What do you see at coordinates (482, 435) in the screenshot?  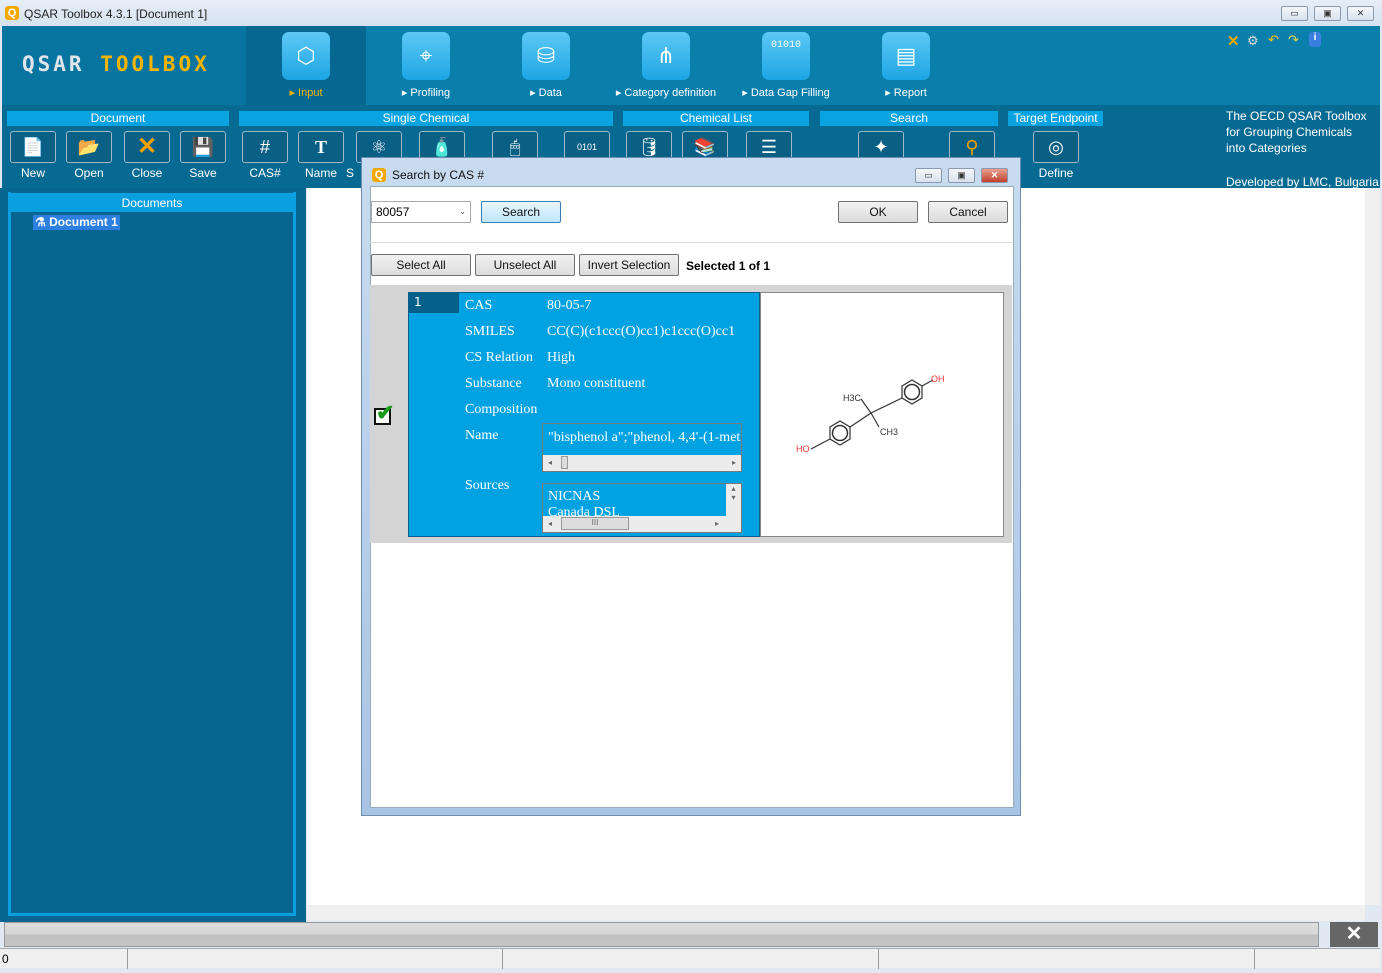 I see `name-label: Name` at bounding box center [482, 435].